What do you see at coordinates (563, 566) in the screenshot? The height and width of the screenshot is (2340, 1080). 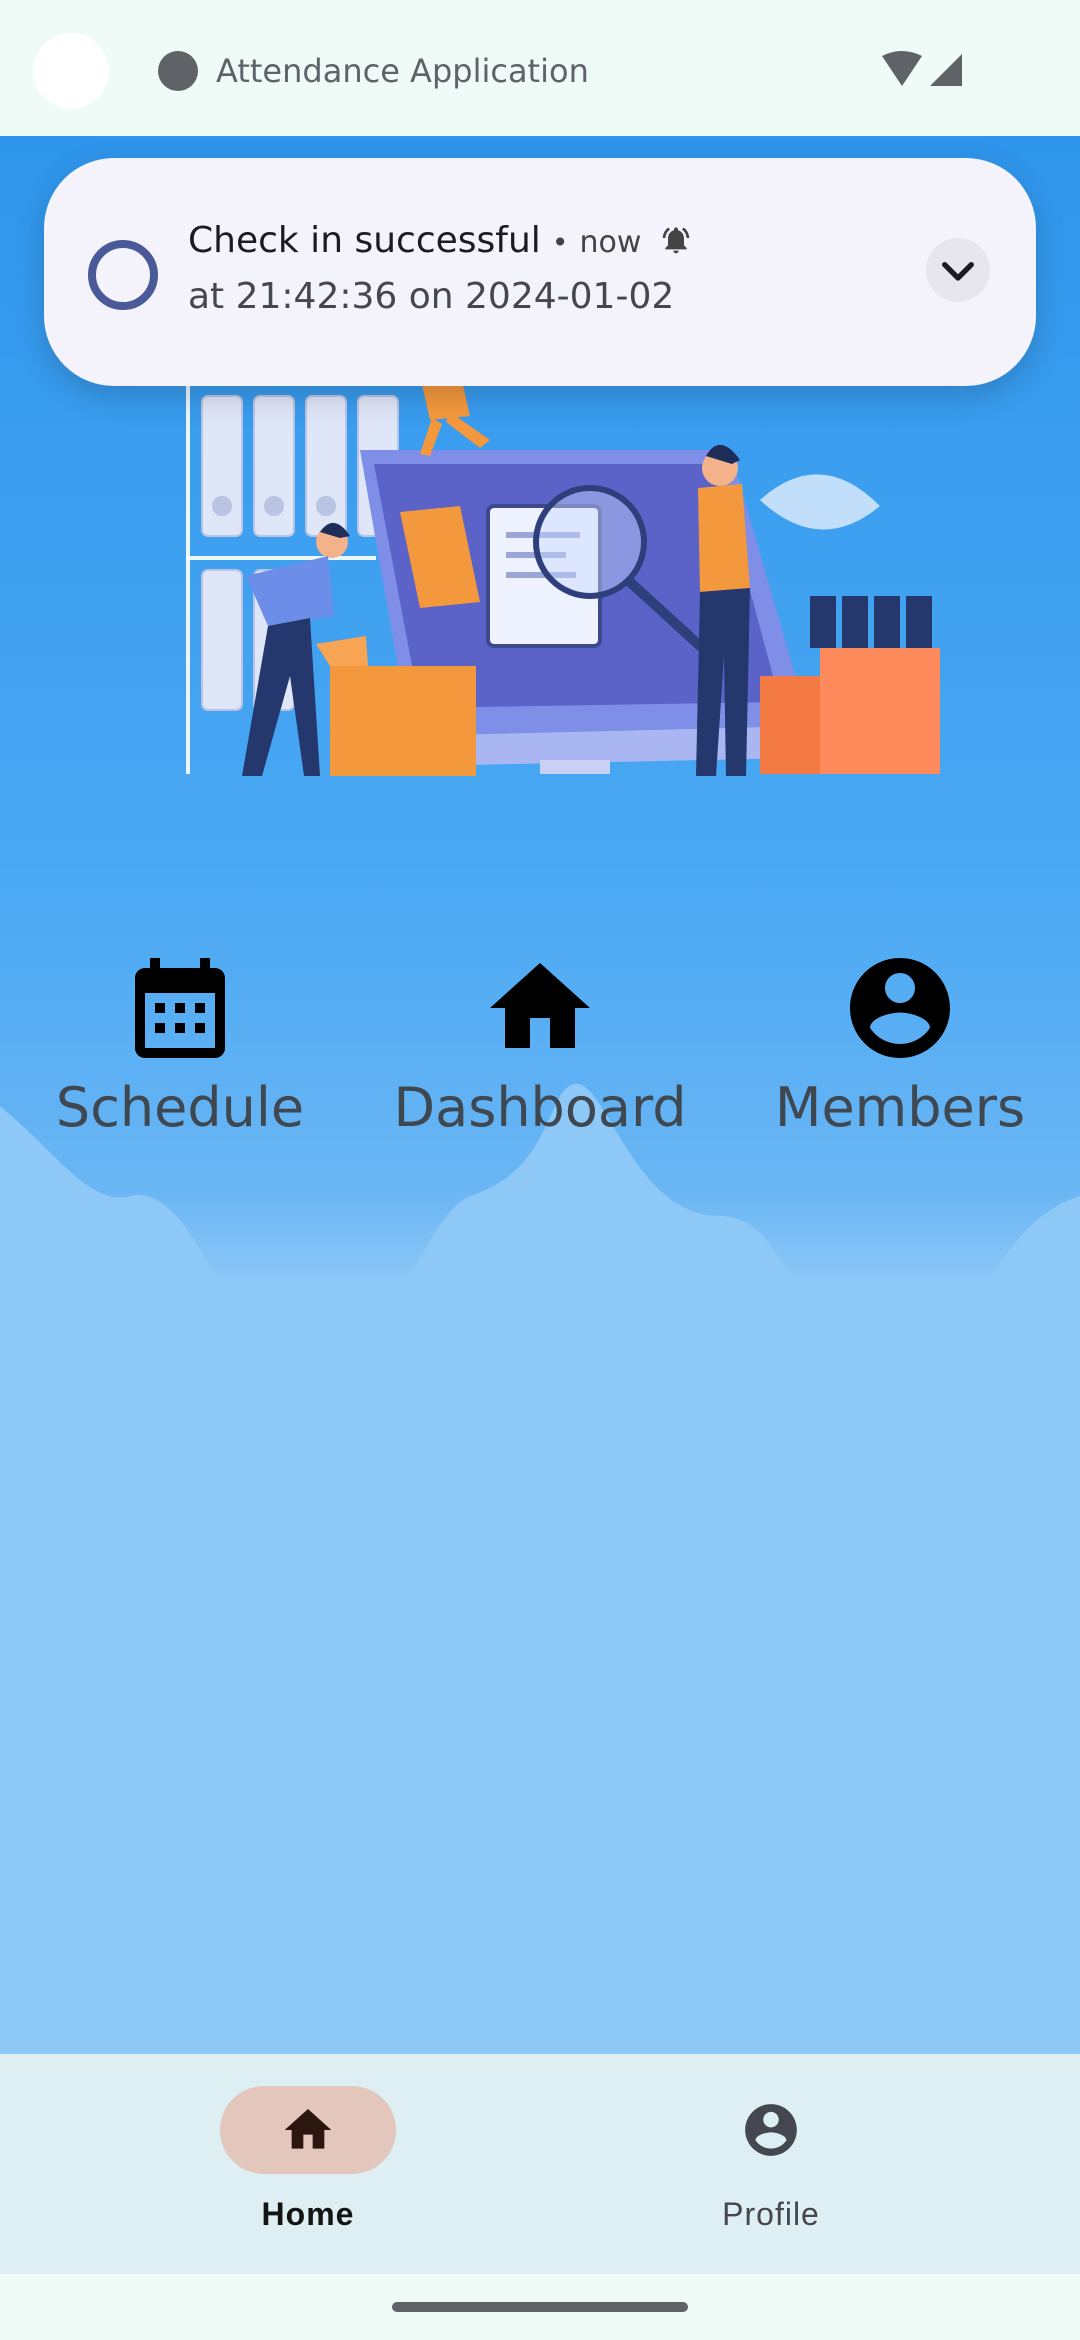 I see `office-illustration` at bounding box center [563, 566].